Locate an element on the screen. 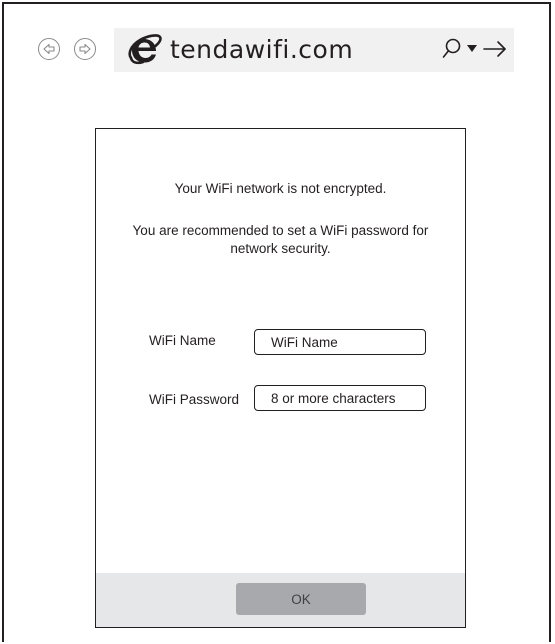 Image resolution: width=555 pixels, height=644 pixels. address-bar: tendawifi.com is located at coordinates (314, 50).